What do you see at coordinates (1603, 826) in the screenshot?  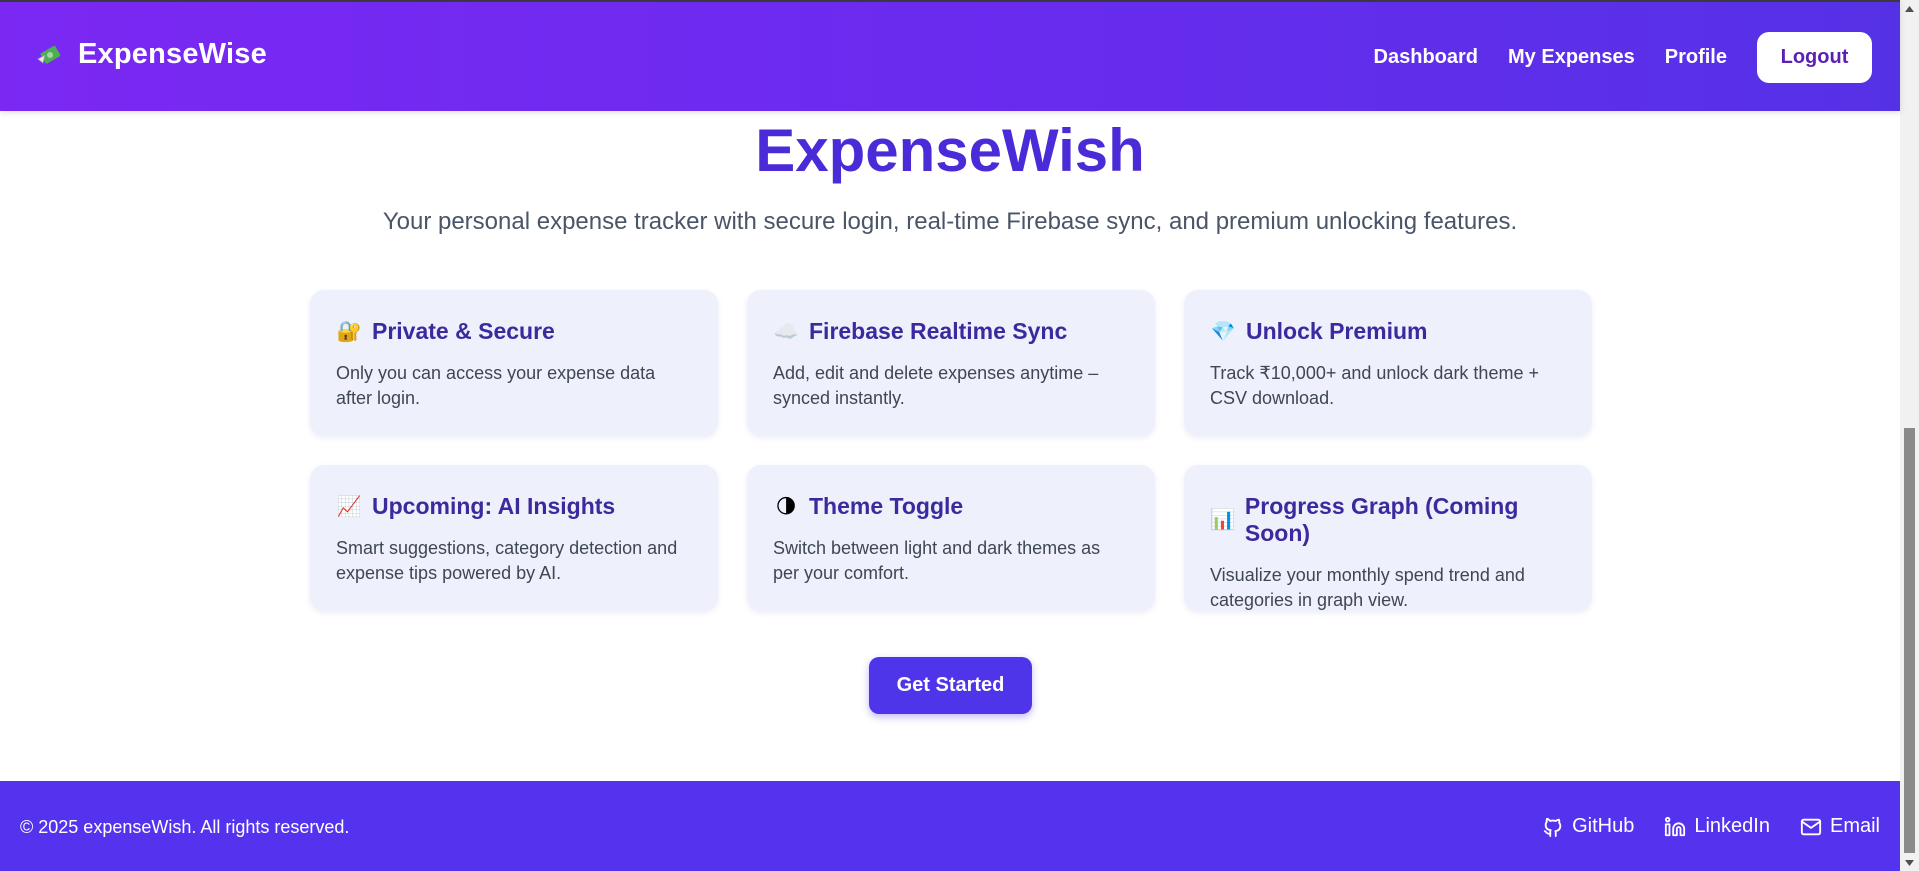 I see `github-label: GitHub` at bounding box center [1603, 826].